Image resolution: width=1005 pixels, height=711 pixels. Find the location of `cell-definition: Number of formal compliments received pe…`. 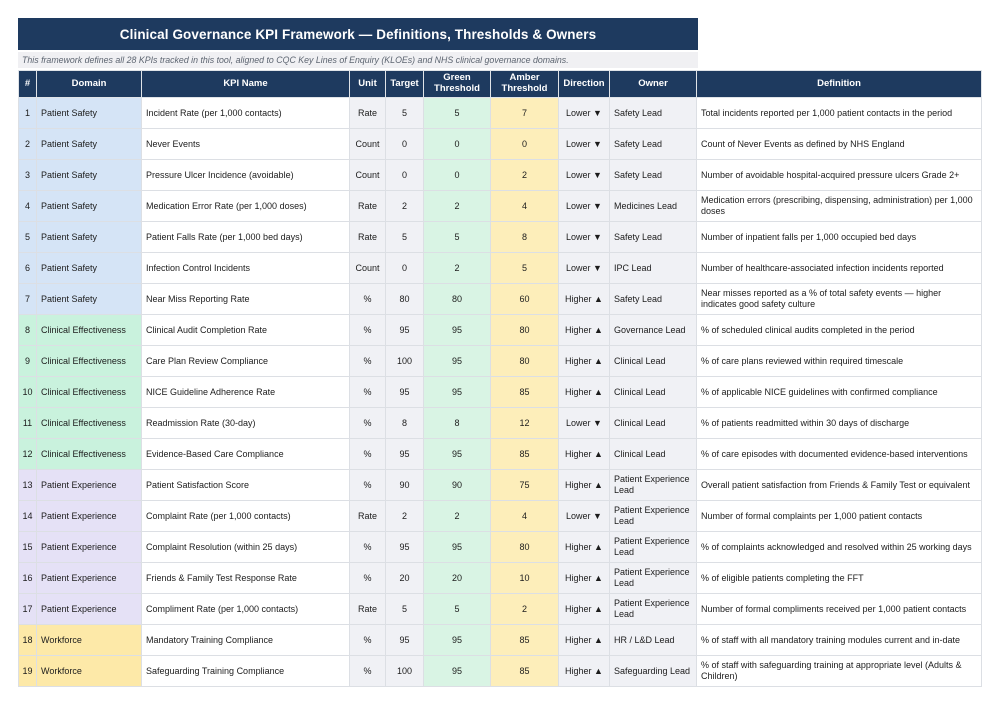

cell-definition: Number of formal compliments received pe… is located at coordinates (839, 609).